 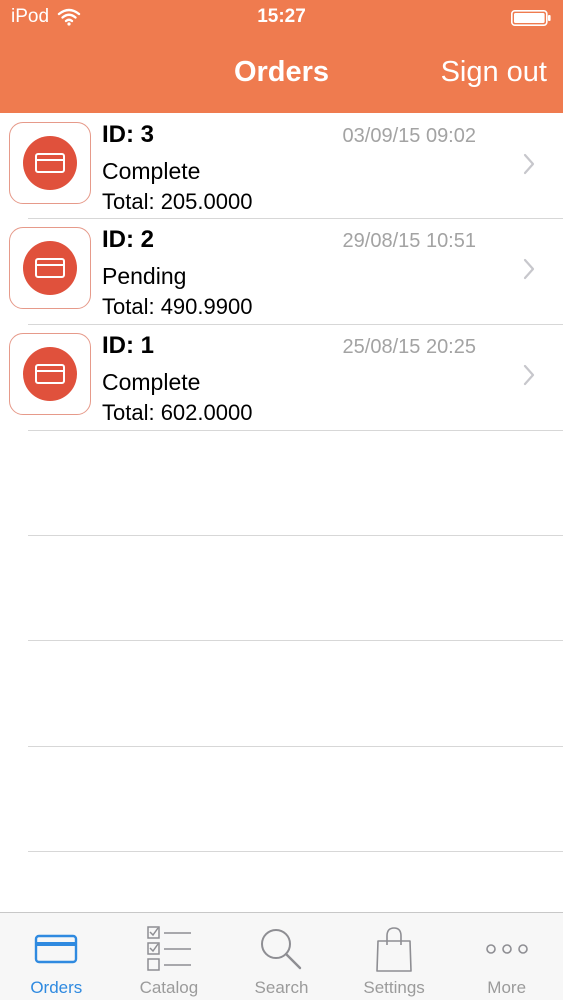 I want to click on status-time: 15:27, so click(x=281, y=16).